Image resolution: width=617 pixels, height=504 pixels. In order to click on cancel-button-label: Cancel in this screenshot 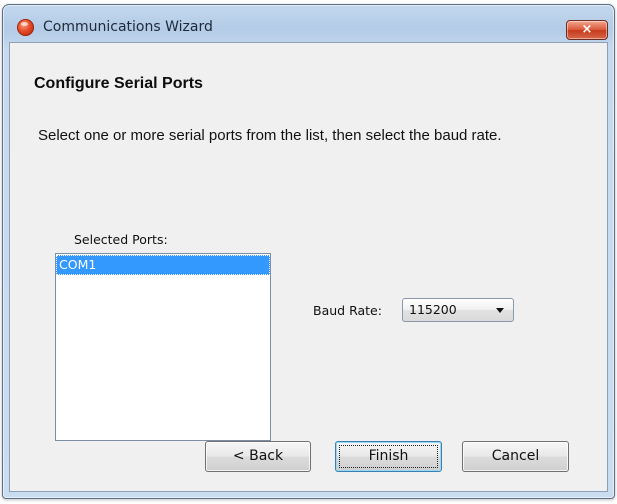, I will do `click(515, 456)`.